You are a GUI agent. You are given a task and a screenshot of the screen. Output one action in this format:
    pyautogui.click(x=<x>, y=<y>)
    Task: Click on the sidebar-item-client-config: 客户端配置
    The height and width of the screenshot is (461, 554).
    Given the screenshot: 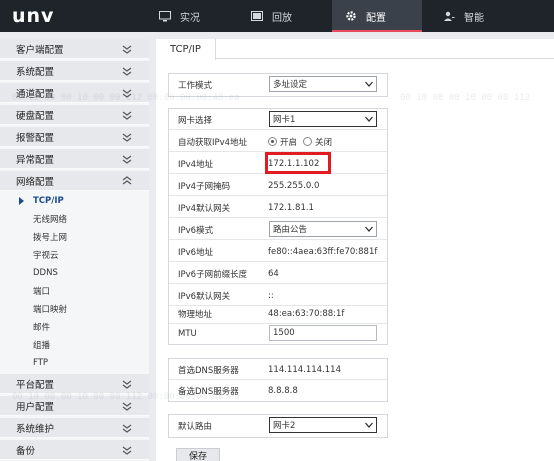 What is the action you would take?
    pyautogui.click(x=74, y=49)
    